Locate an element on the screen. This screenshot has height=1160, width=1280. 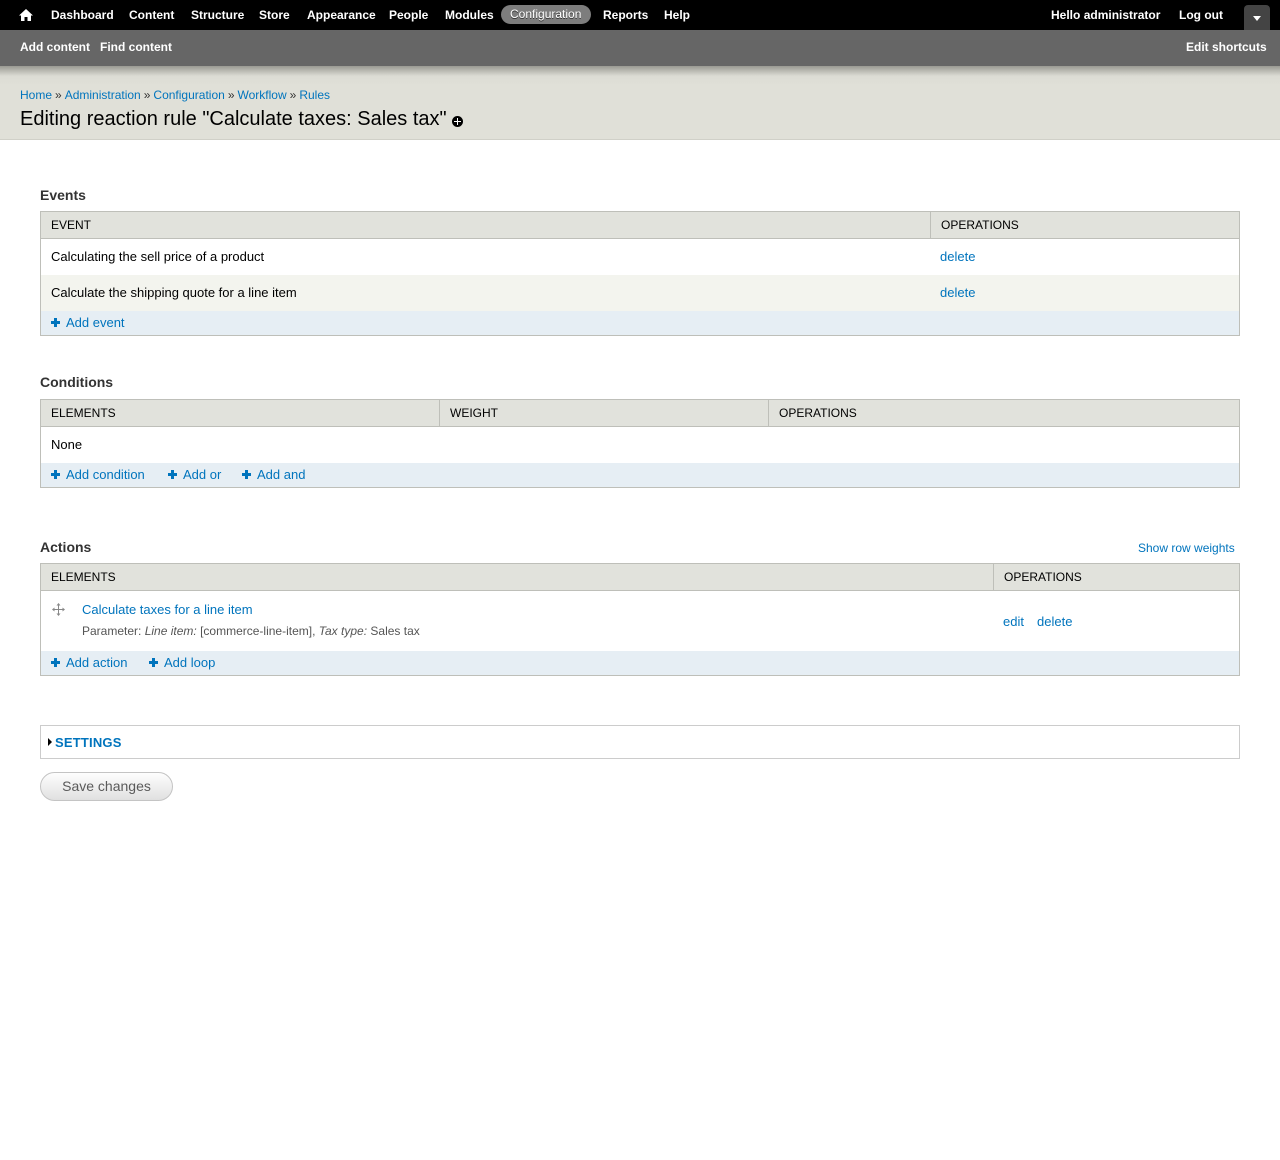
conditions-title: Conditions is located at coordinates (77, 382).